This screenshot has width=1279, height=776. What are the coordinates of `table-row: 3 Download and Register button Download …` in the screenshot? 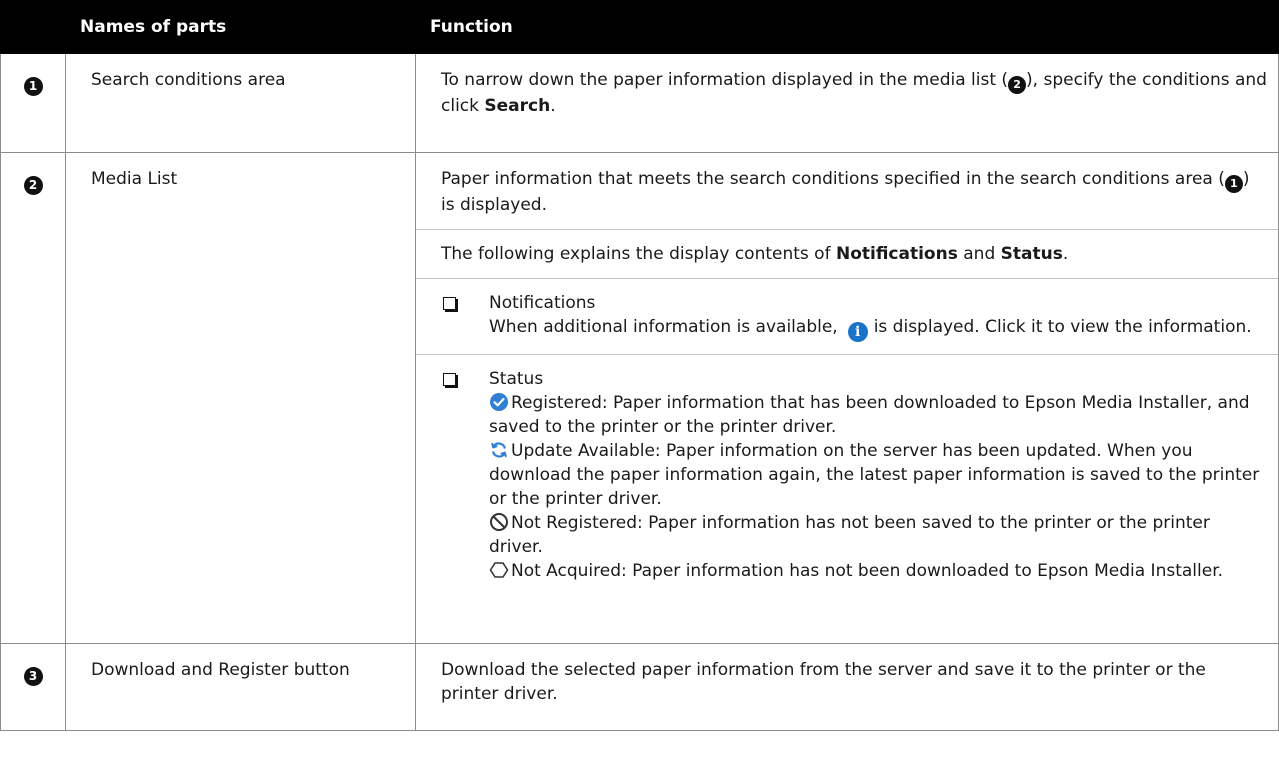 It's located at (639, 687).